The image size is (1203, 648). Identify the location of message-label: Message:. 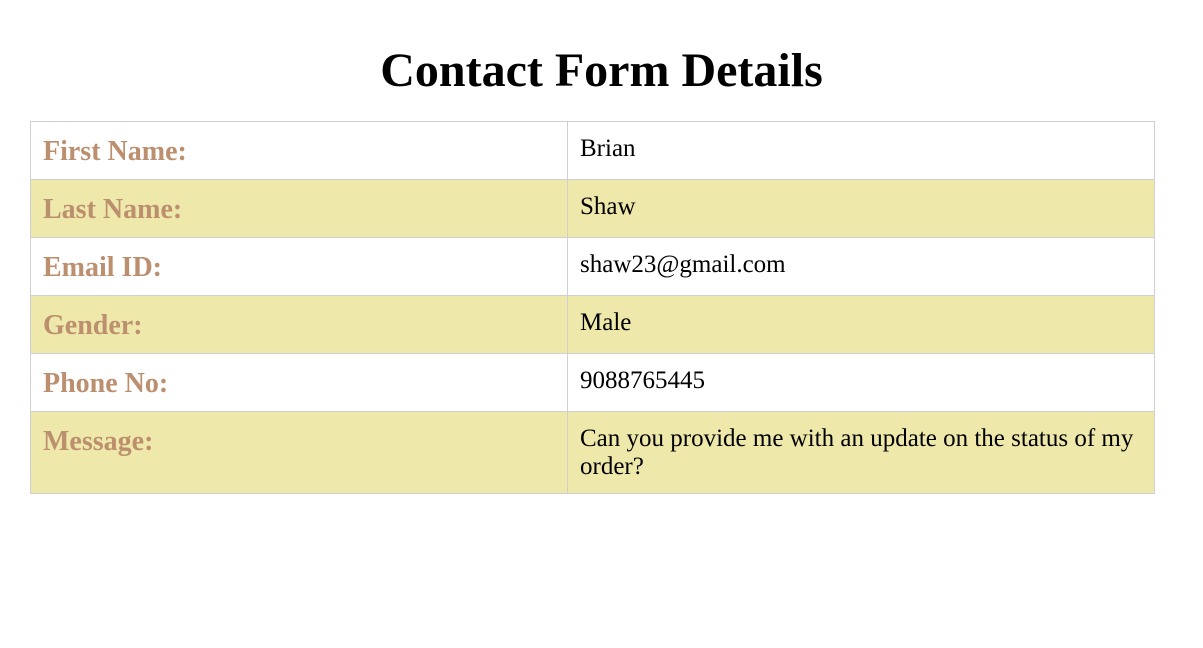
(299, 452).